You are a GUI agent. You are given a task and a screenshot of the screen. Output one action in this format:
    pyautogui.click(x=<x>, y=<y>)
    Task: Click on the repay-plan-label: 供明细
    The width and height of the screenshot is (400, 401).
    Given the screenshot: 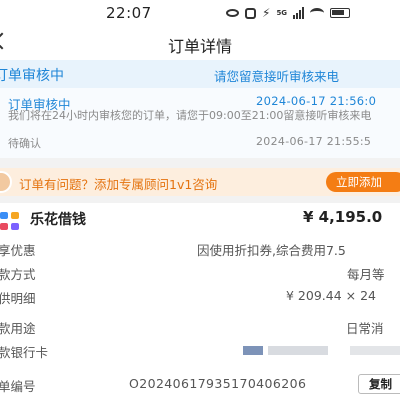 What is the action you would take?
    pyautogui.click(x=18, y=298)
    